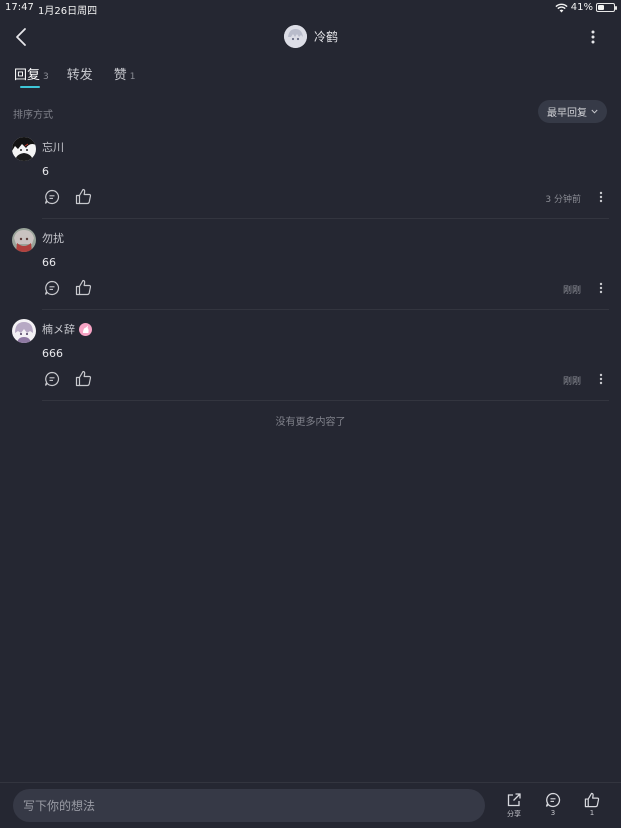  Describe the element at coordinates (58, 329) in the screenshot. I see `comment-author-name: 楠メ辞` at that location.